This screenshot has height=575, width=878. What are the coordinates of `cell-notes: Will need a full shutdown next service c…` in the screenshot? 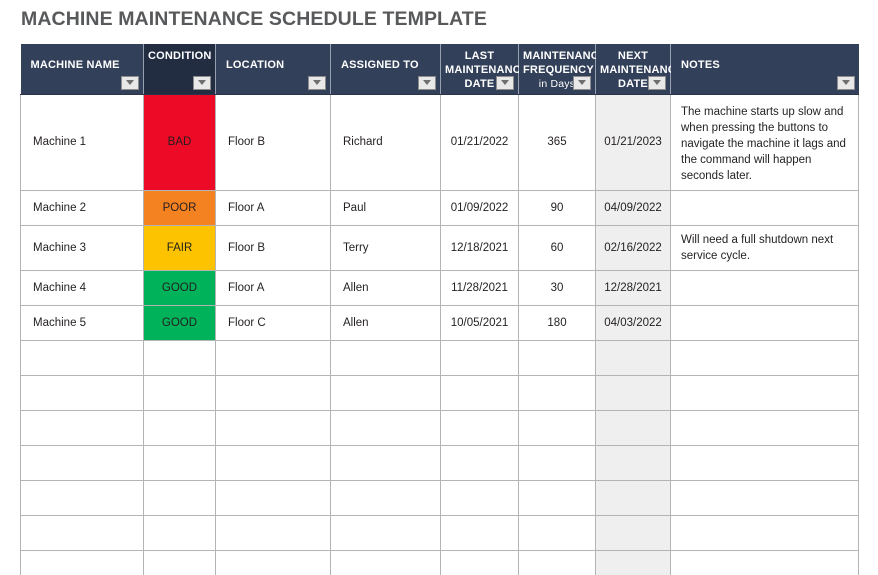 It's located at (764, 248).